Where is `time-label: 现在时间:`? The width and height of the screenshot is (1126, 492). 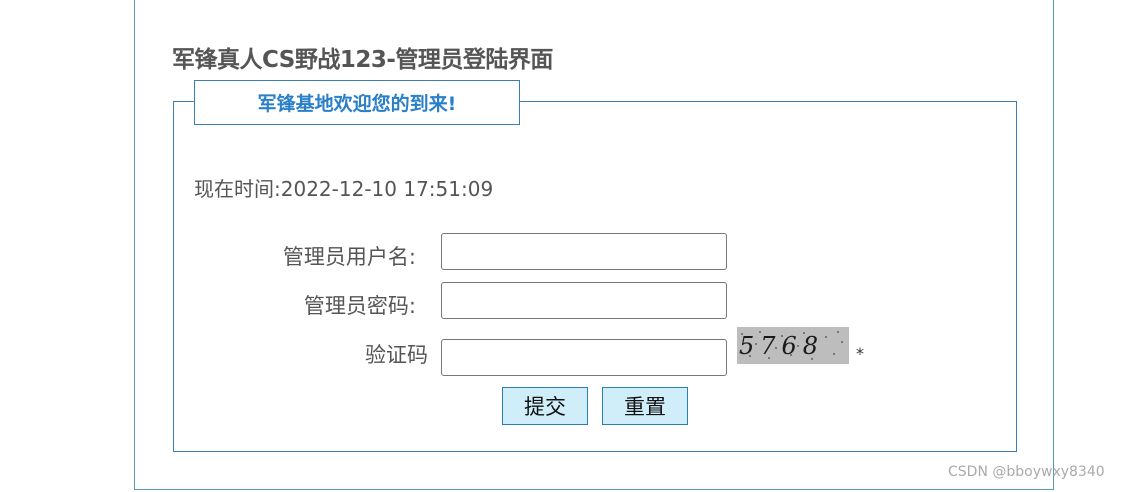 time-label: 现在时间: is located at coordinates (237, 189).